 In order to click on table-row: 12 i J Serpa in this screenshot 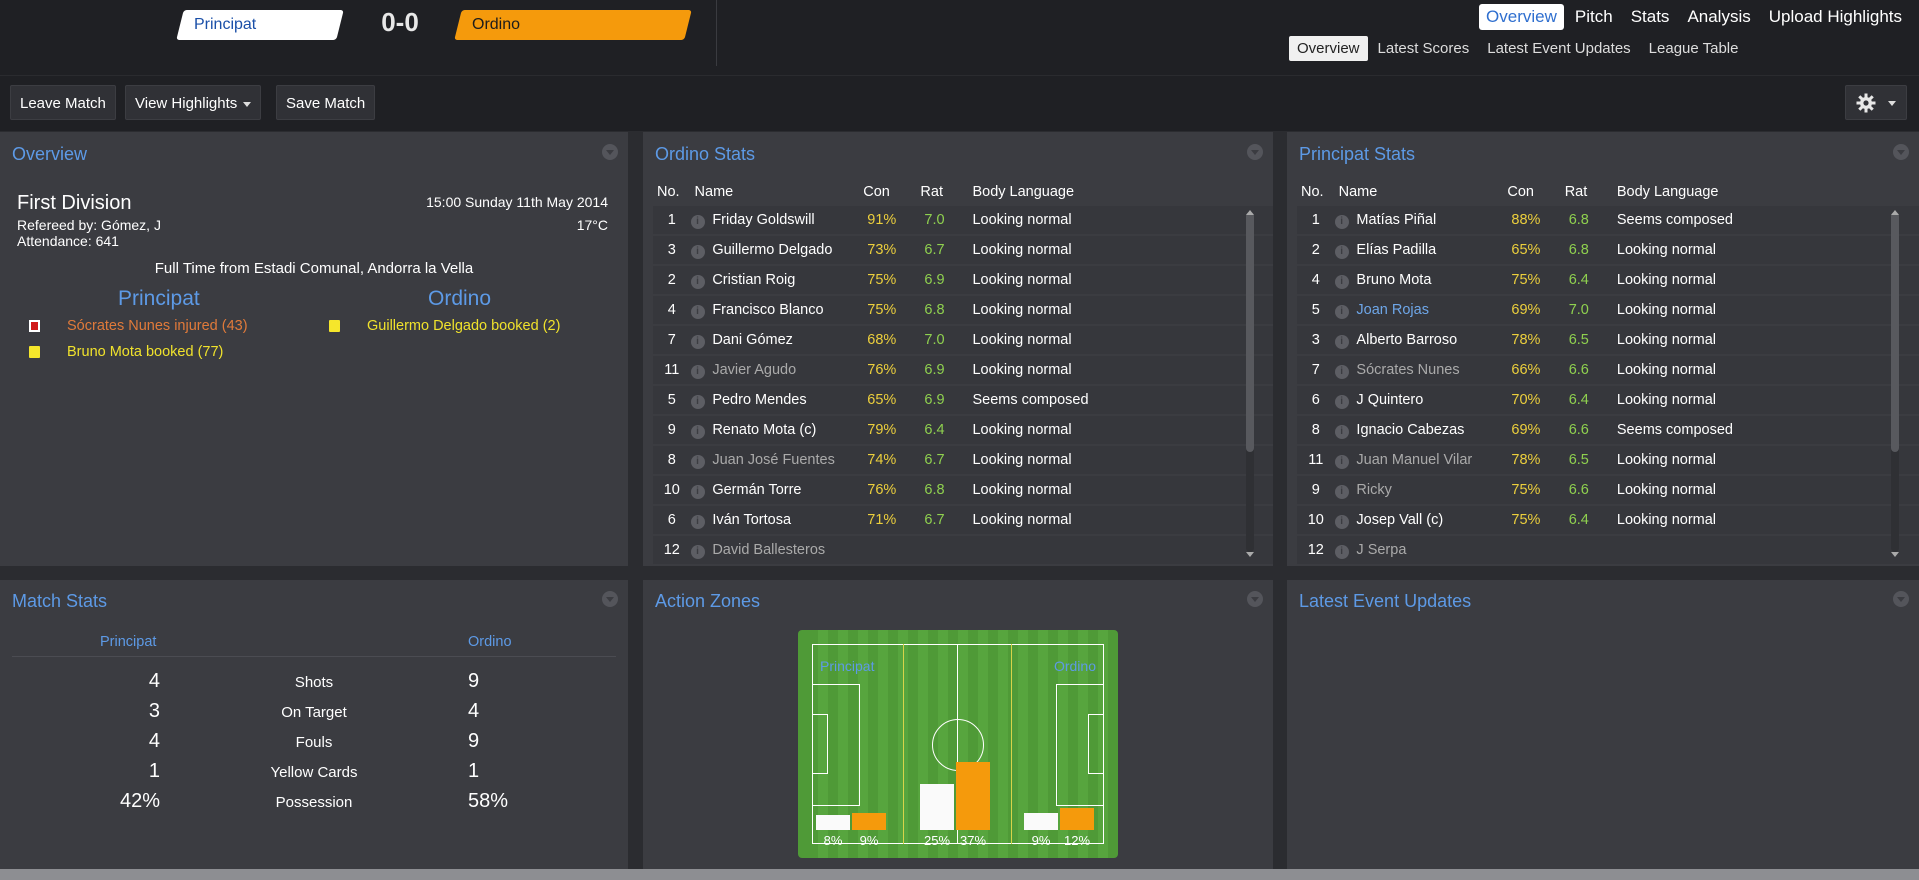, I will do `click(1608, 550)`.